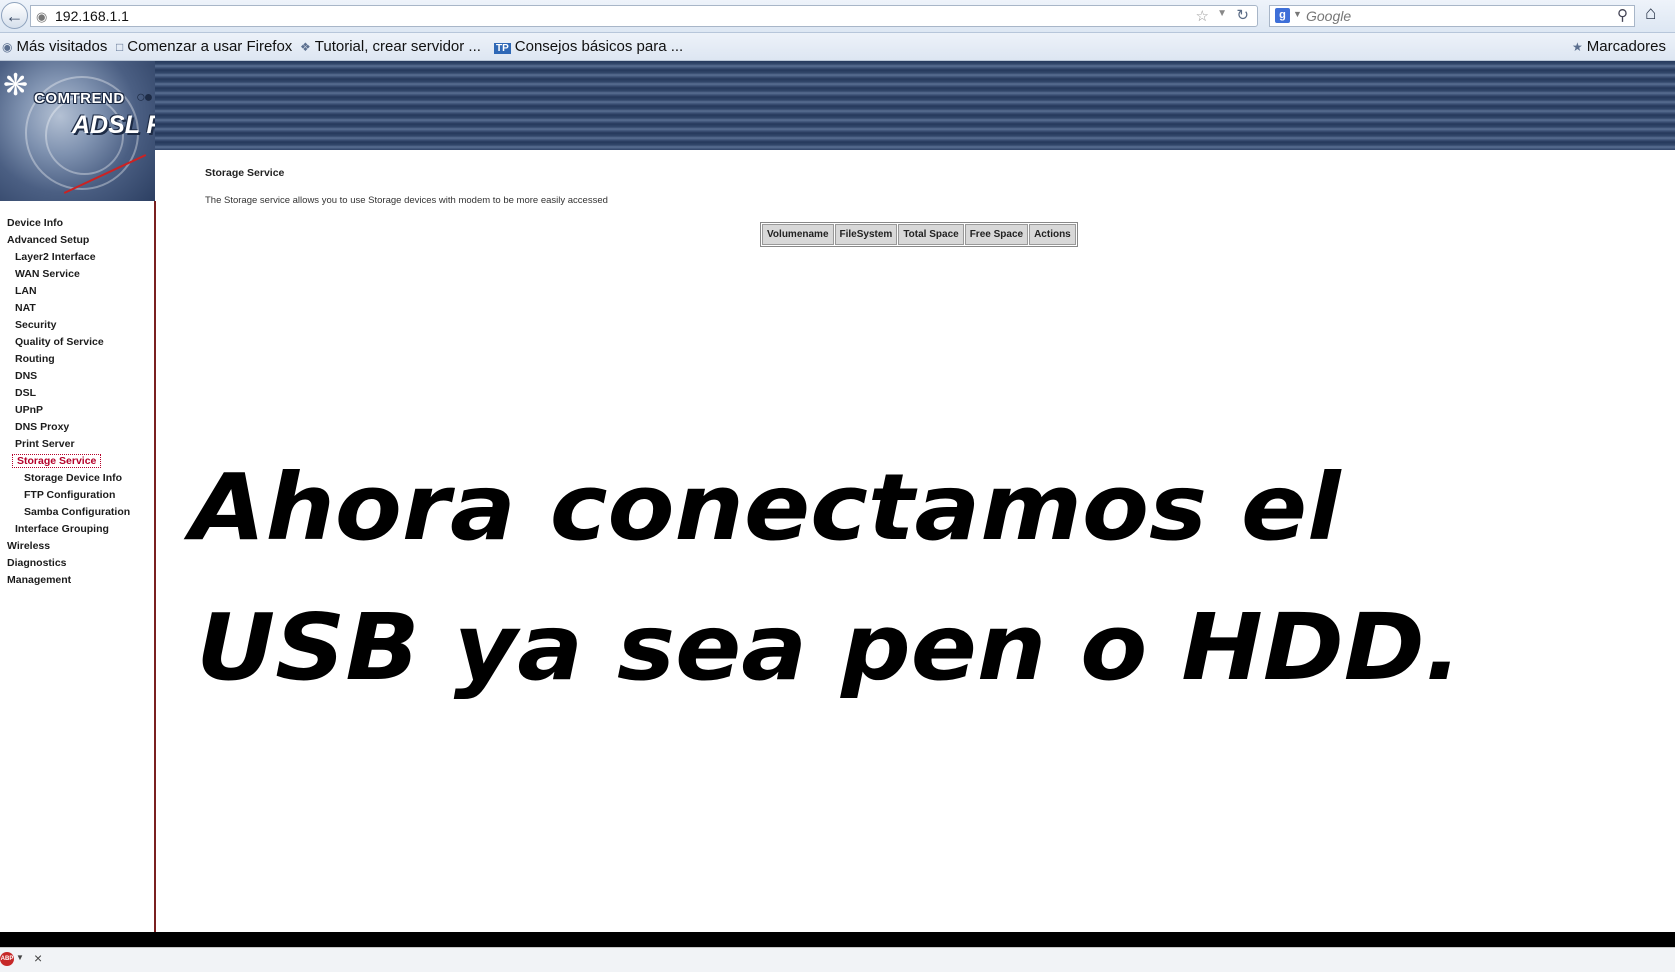  What do you see at coordinates (16, 85) in the screenshot?
I see `flower-logo-icon: ❋` at bounding box center [16, 85].